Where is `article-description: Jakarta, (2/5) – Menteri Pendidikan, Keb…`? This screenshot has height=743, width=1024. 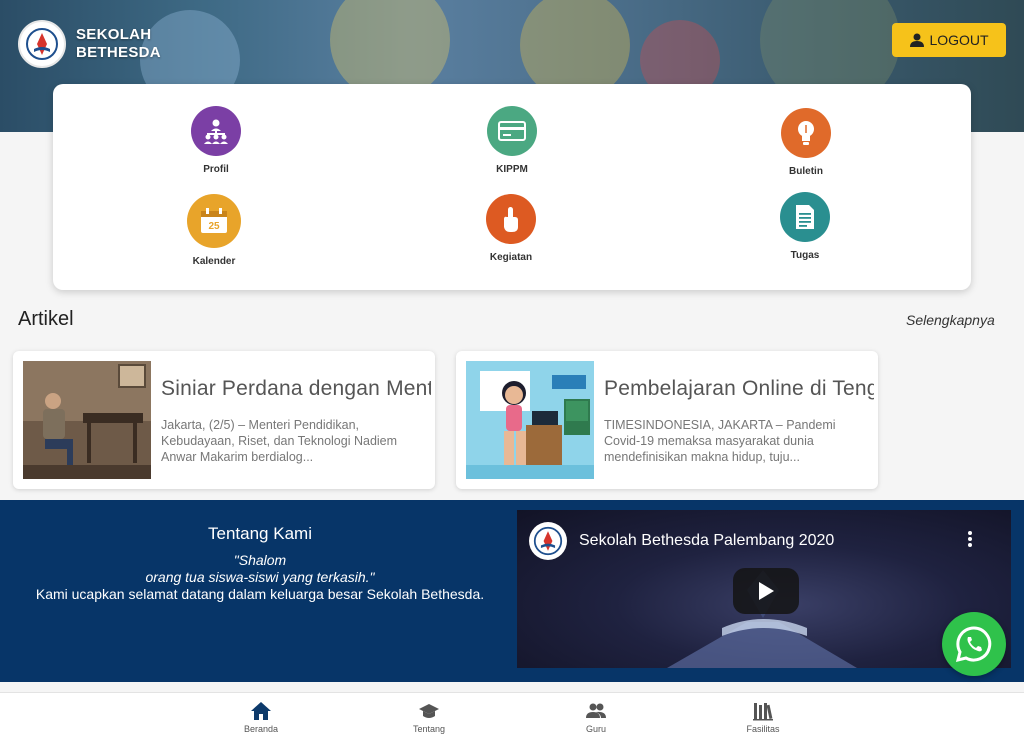 article-description: Jakarta, (2/5) – Menteri Pendidikan, Keb… is located at coordinates (279, 441).